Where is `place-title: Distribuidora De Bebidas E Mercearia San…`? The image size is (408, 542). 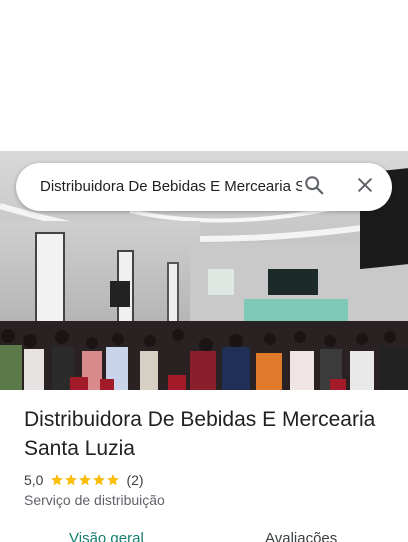
place-title: Distribuidora De Bebidas E Mercearia San… is located at coordinates (200, 434).